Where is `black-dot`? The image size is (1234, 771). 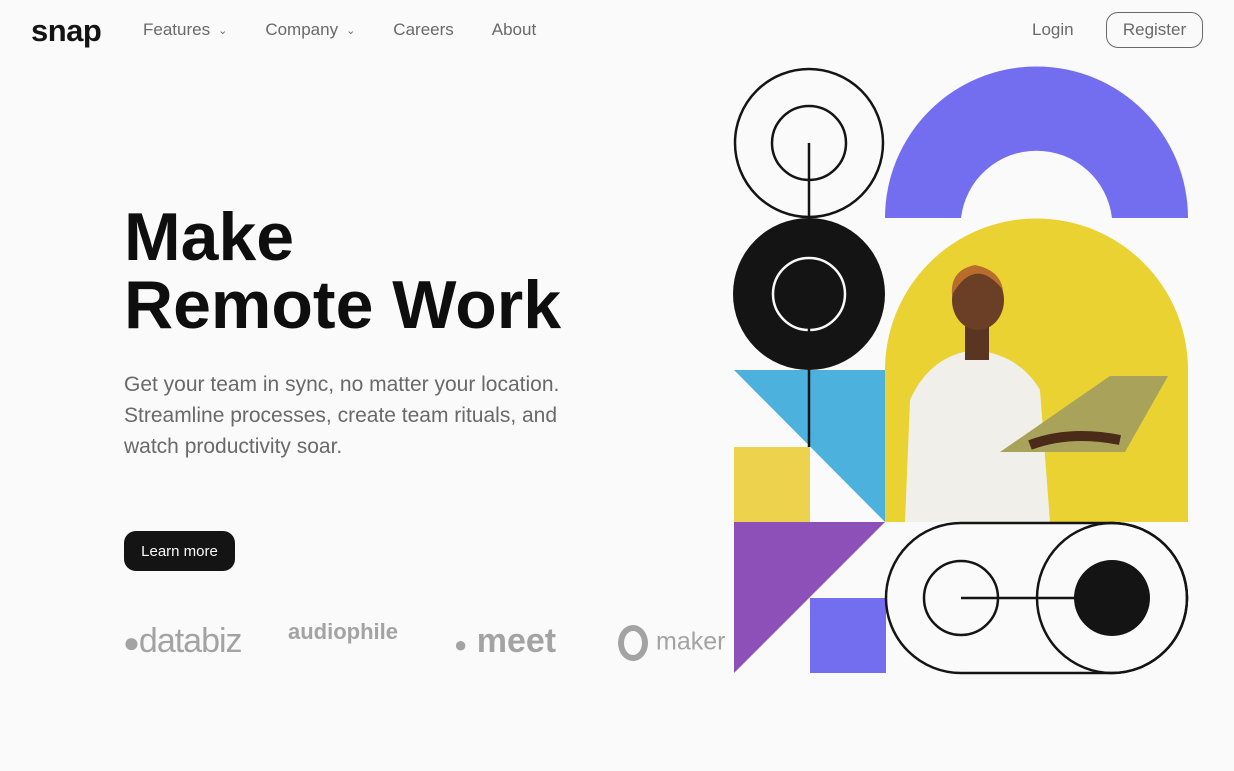 black-dot is located at coordinates (1112, 598).